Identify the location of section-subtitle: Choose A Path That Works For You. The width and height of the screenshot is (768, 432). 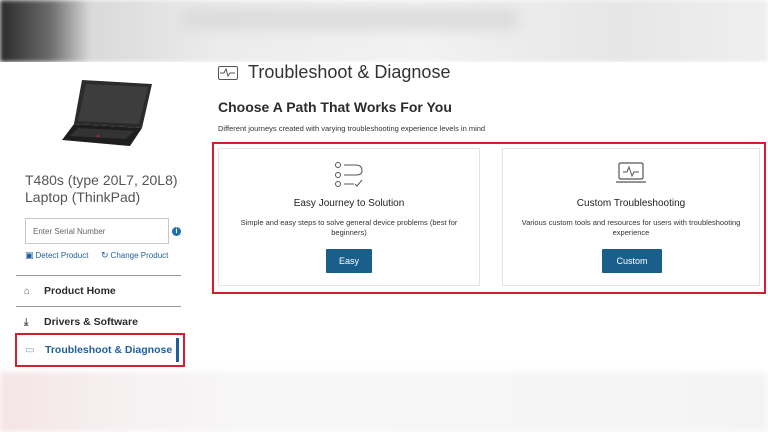
(335, 107).